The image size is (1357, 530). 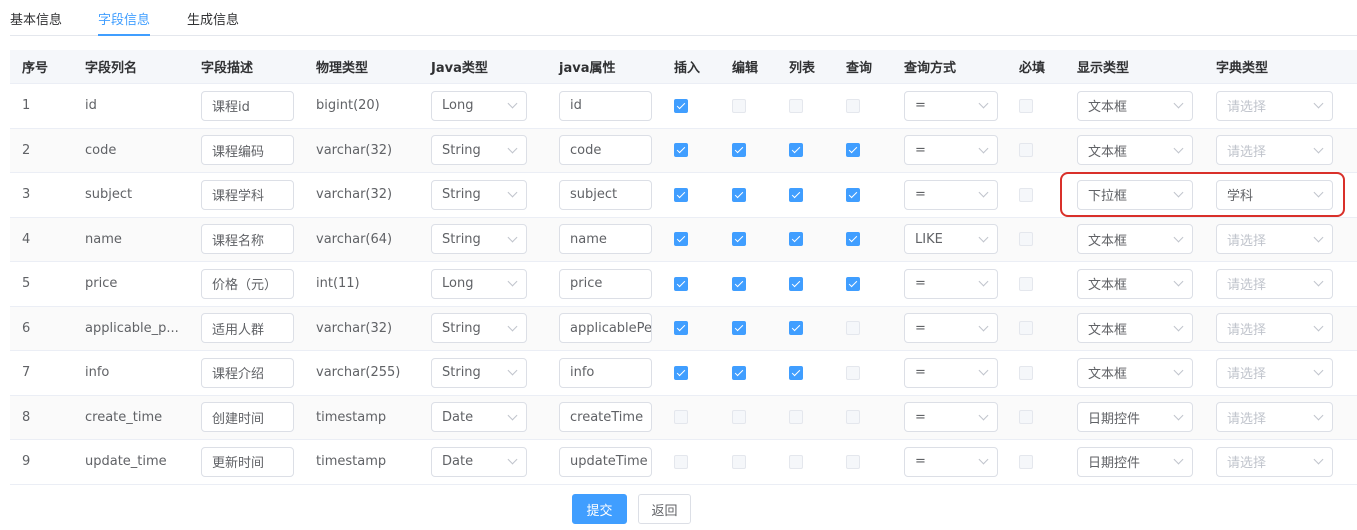 I want to click on field-desc-input: 课程学科, so click(x=247, y=194).